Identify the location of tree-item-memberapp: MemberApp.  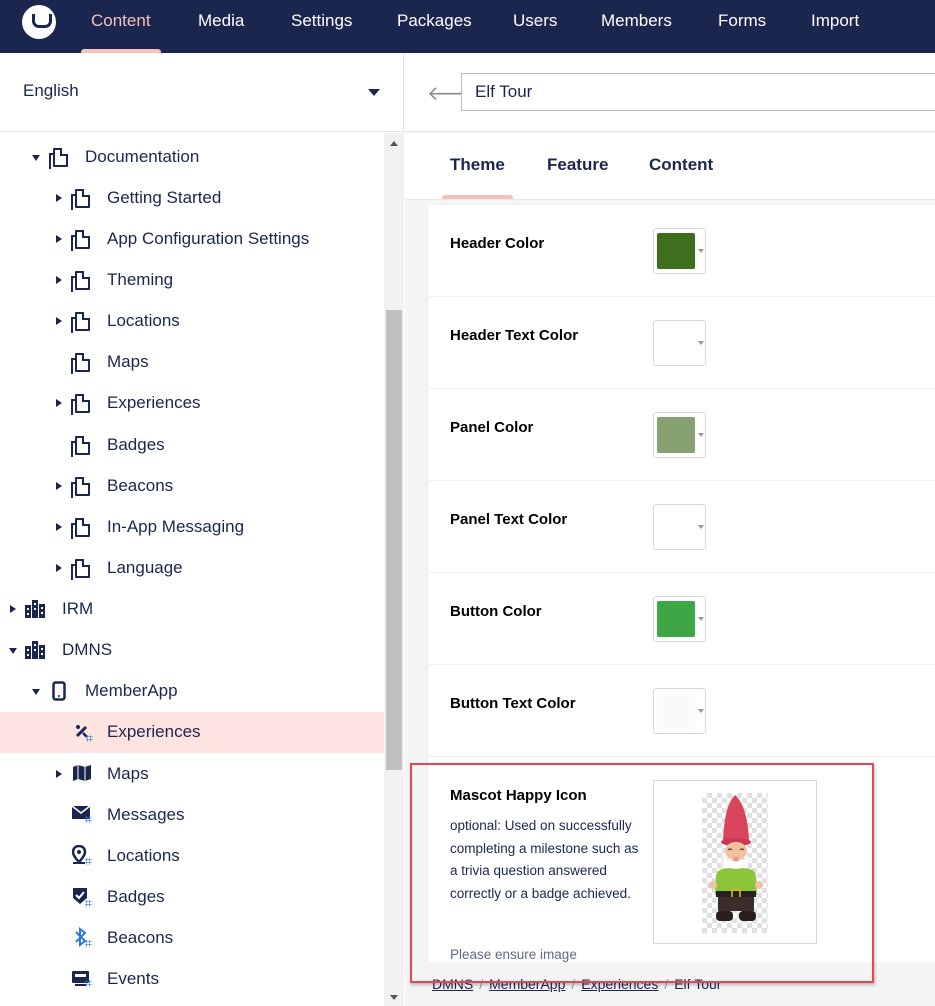
(192, 691).